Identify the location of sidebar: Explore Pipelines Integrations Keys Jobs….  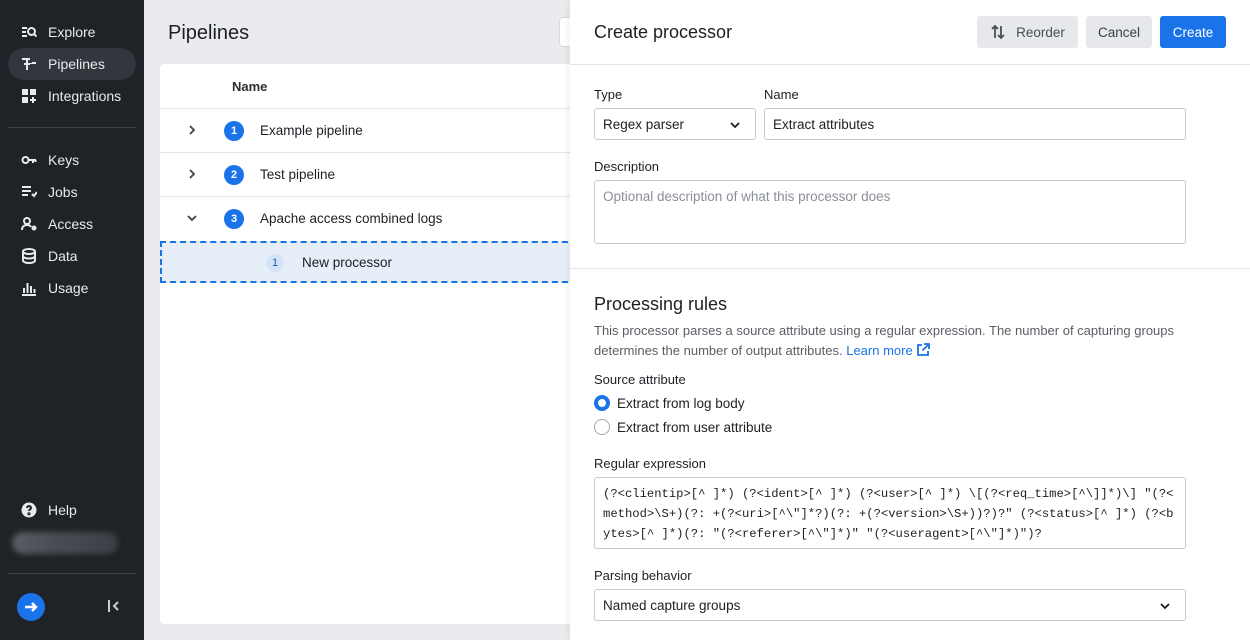
(72, 320).